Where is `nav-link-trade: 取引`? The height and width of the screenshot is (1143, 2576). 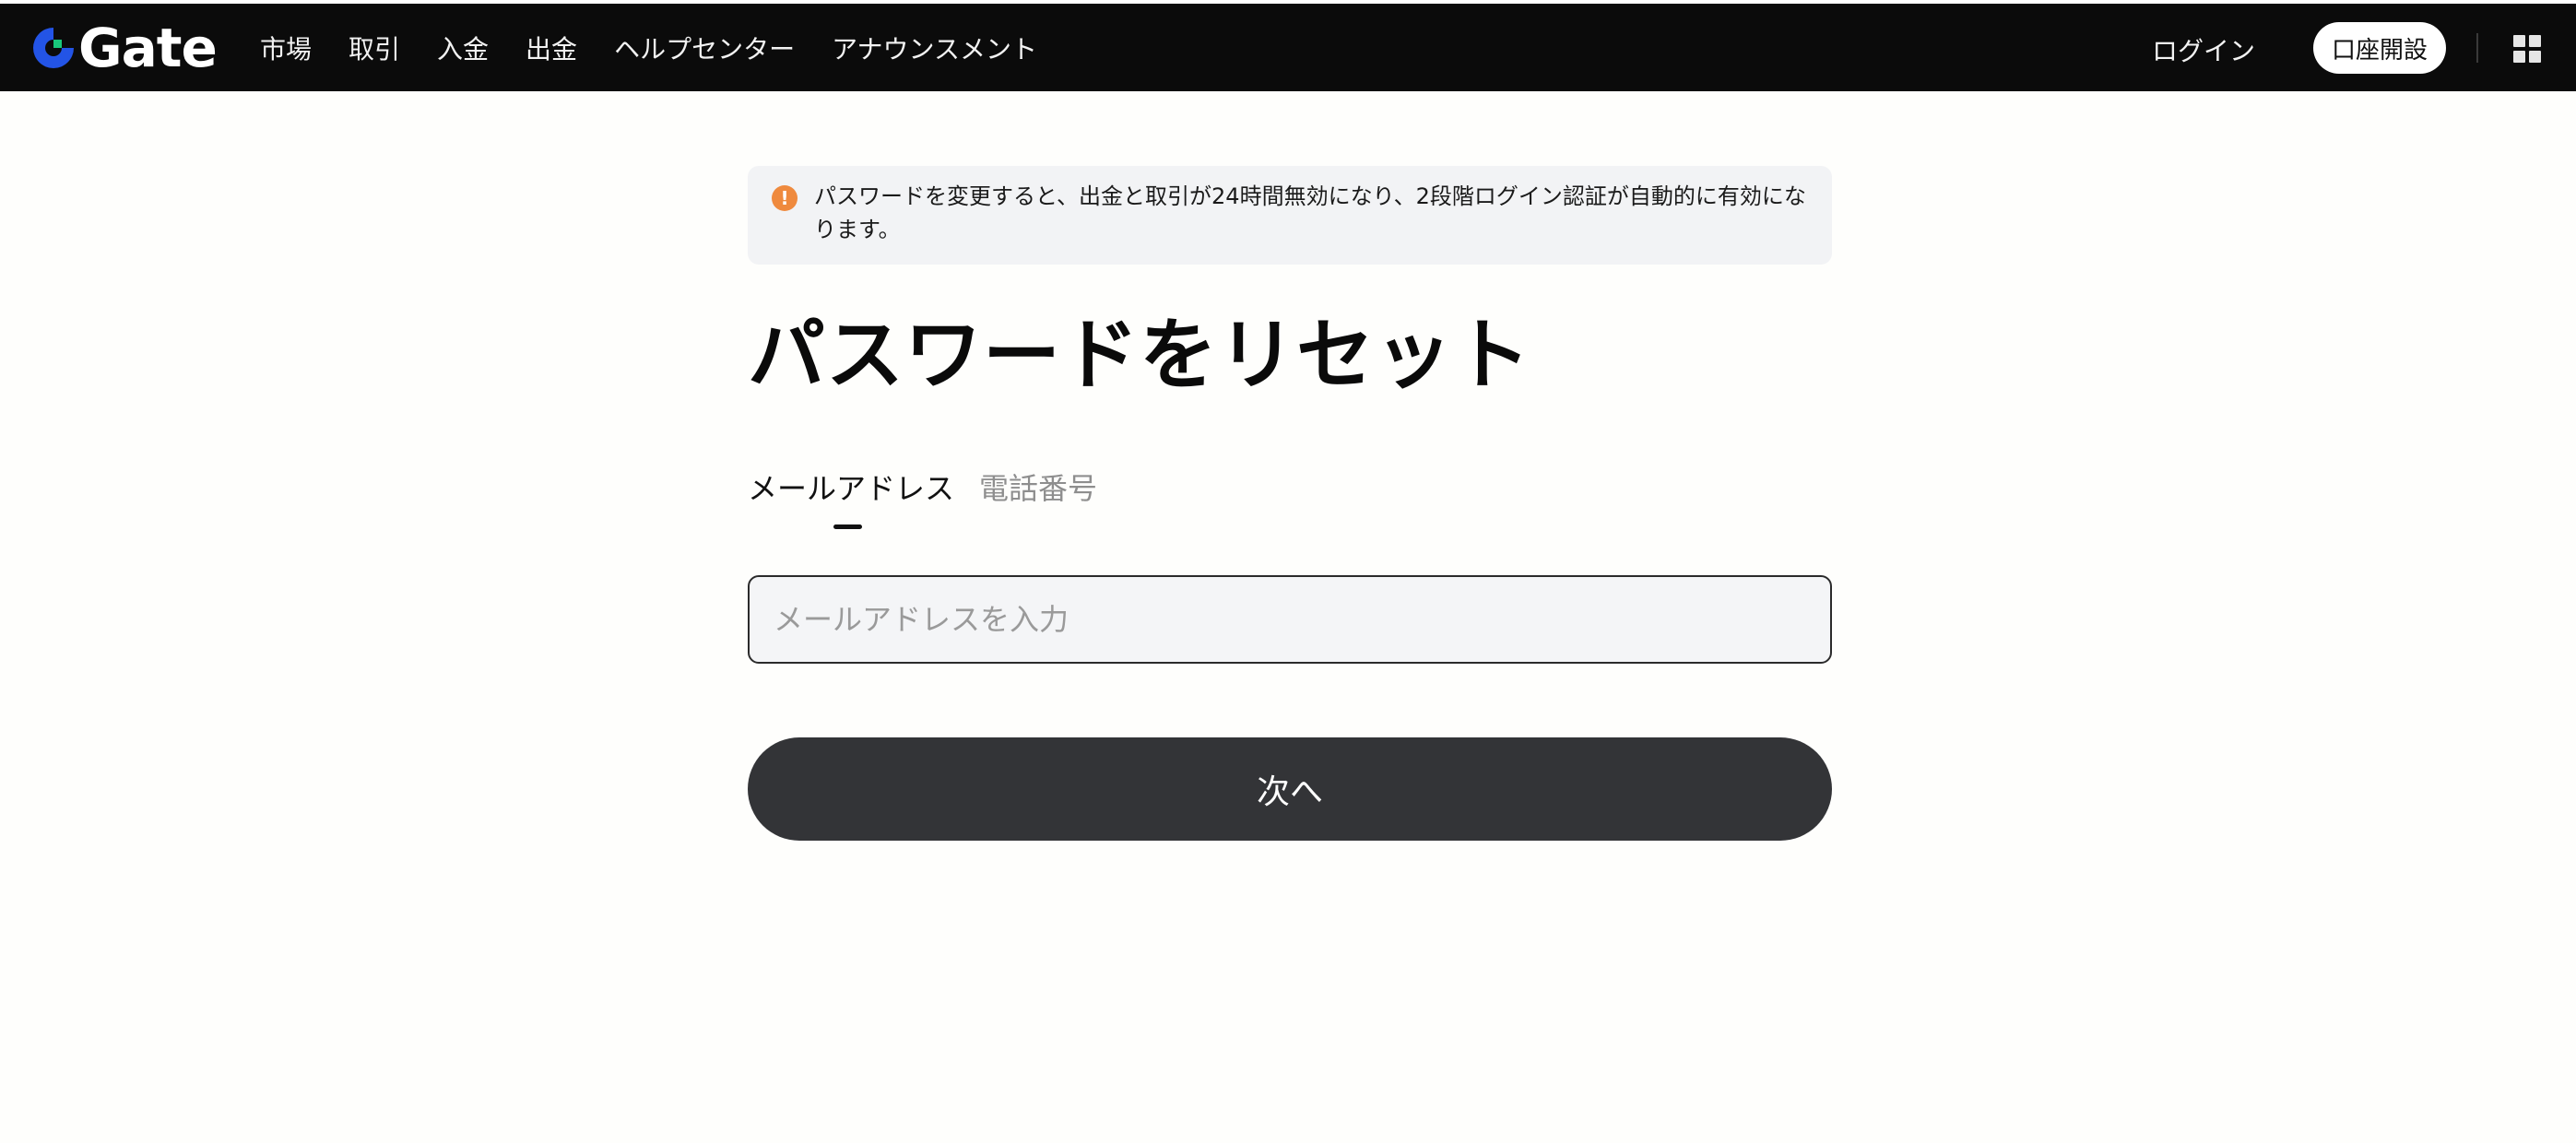 nav-link-trade: 取引 is located at coordinates (374, 47).